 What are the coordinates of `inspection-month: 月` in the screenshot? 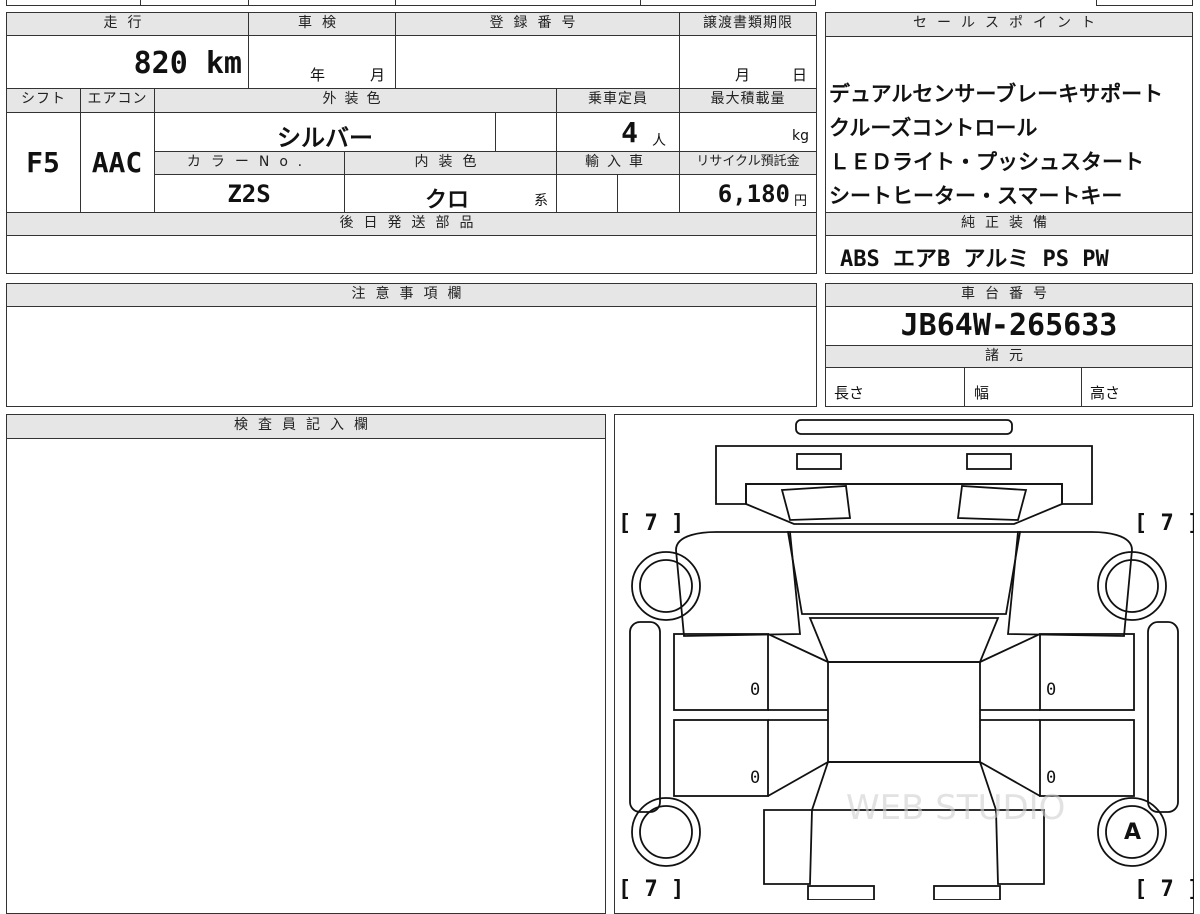 It's located at (378, 75).